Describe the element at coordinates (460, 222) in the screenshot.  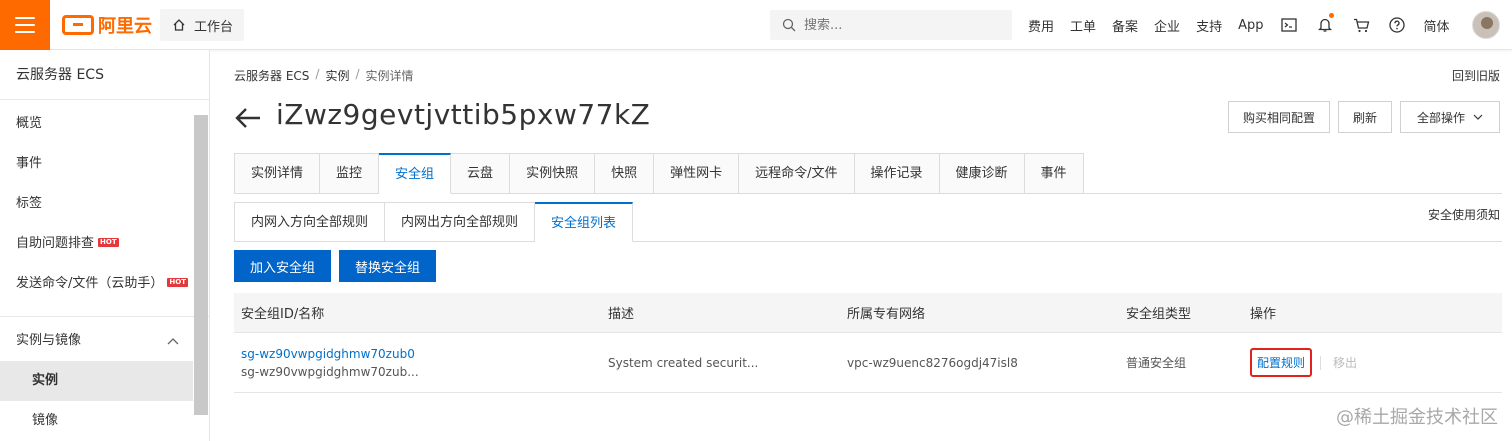
I see `subtab-outbound-rules: 内网出方向全部规则` at that location.